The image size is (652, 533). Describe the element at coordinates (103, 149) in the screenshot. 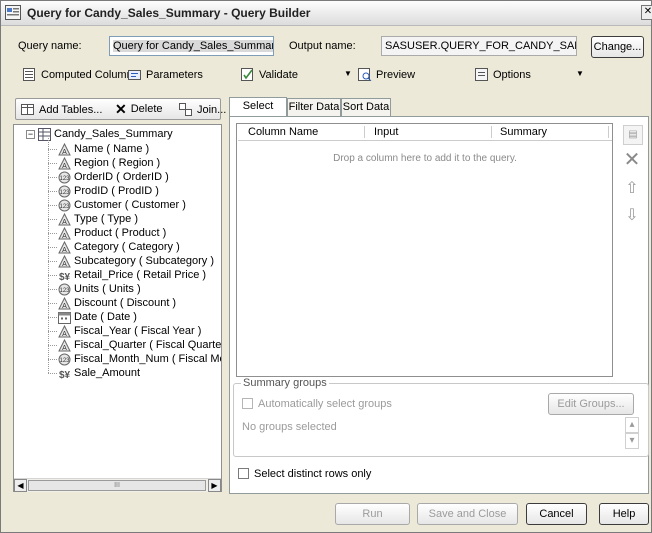

I see `tree-column-item: A Name ( Name )` at that location.